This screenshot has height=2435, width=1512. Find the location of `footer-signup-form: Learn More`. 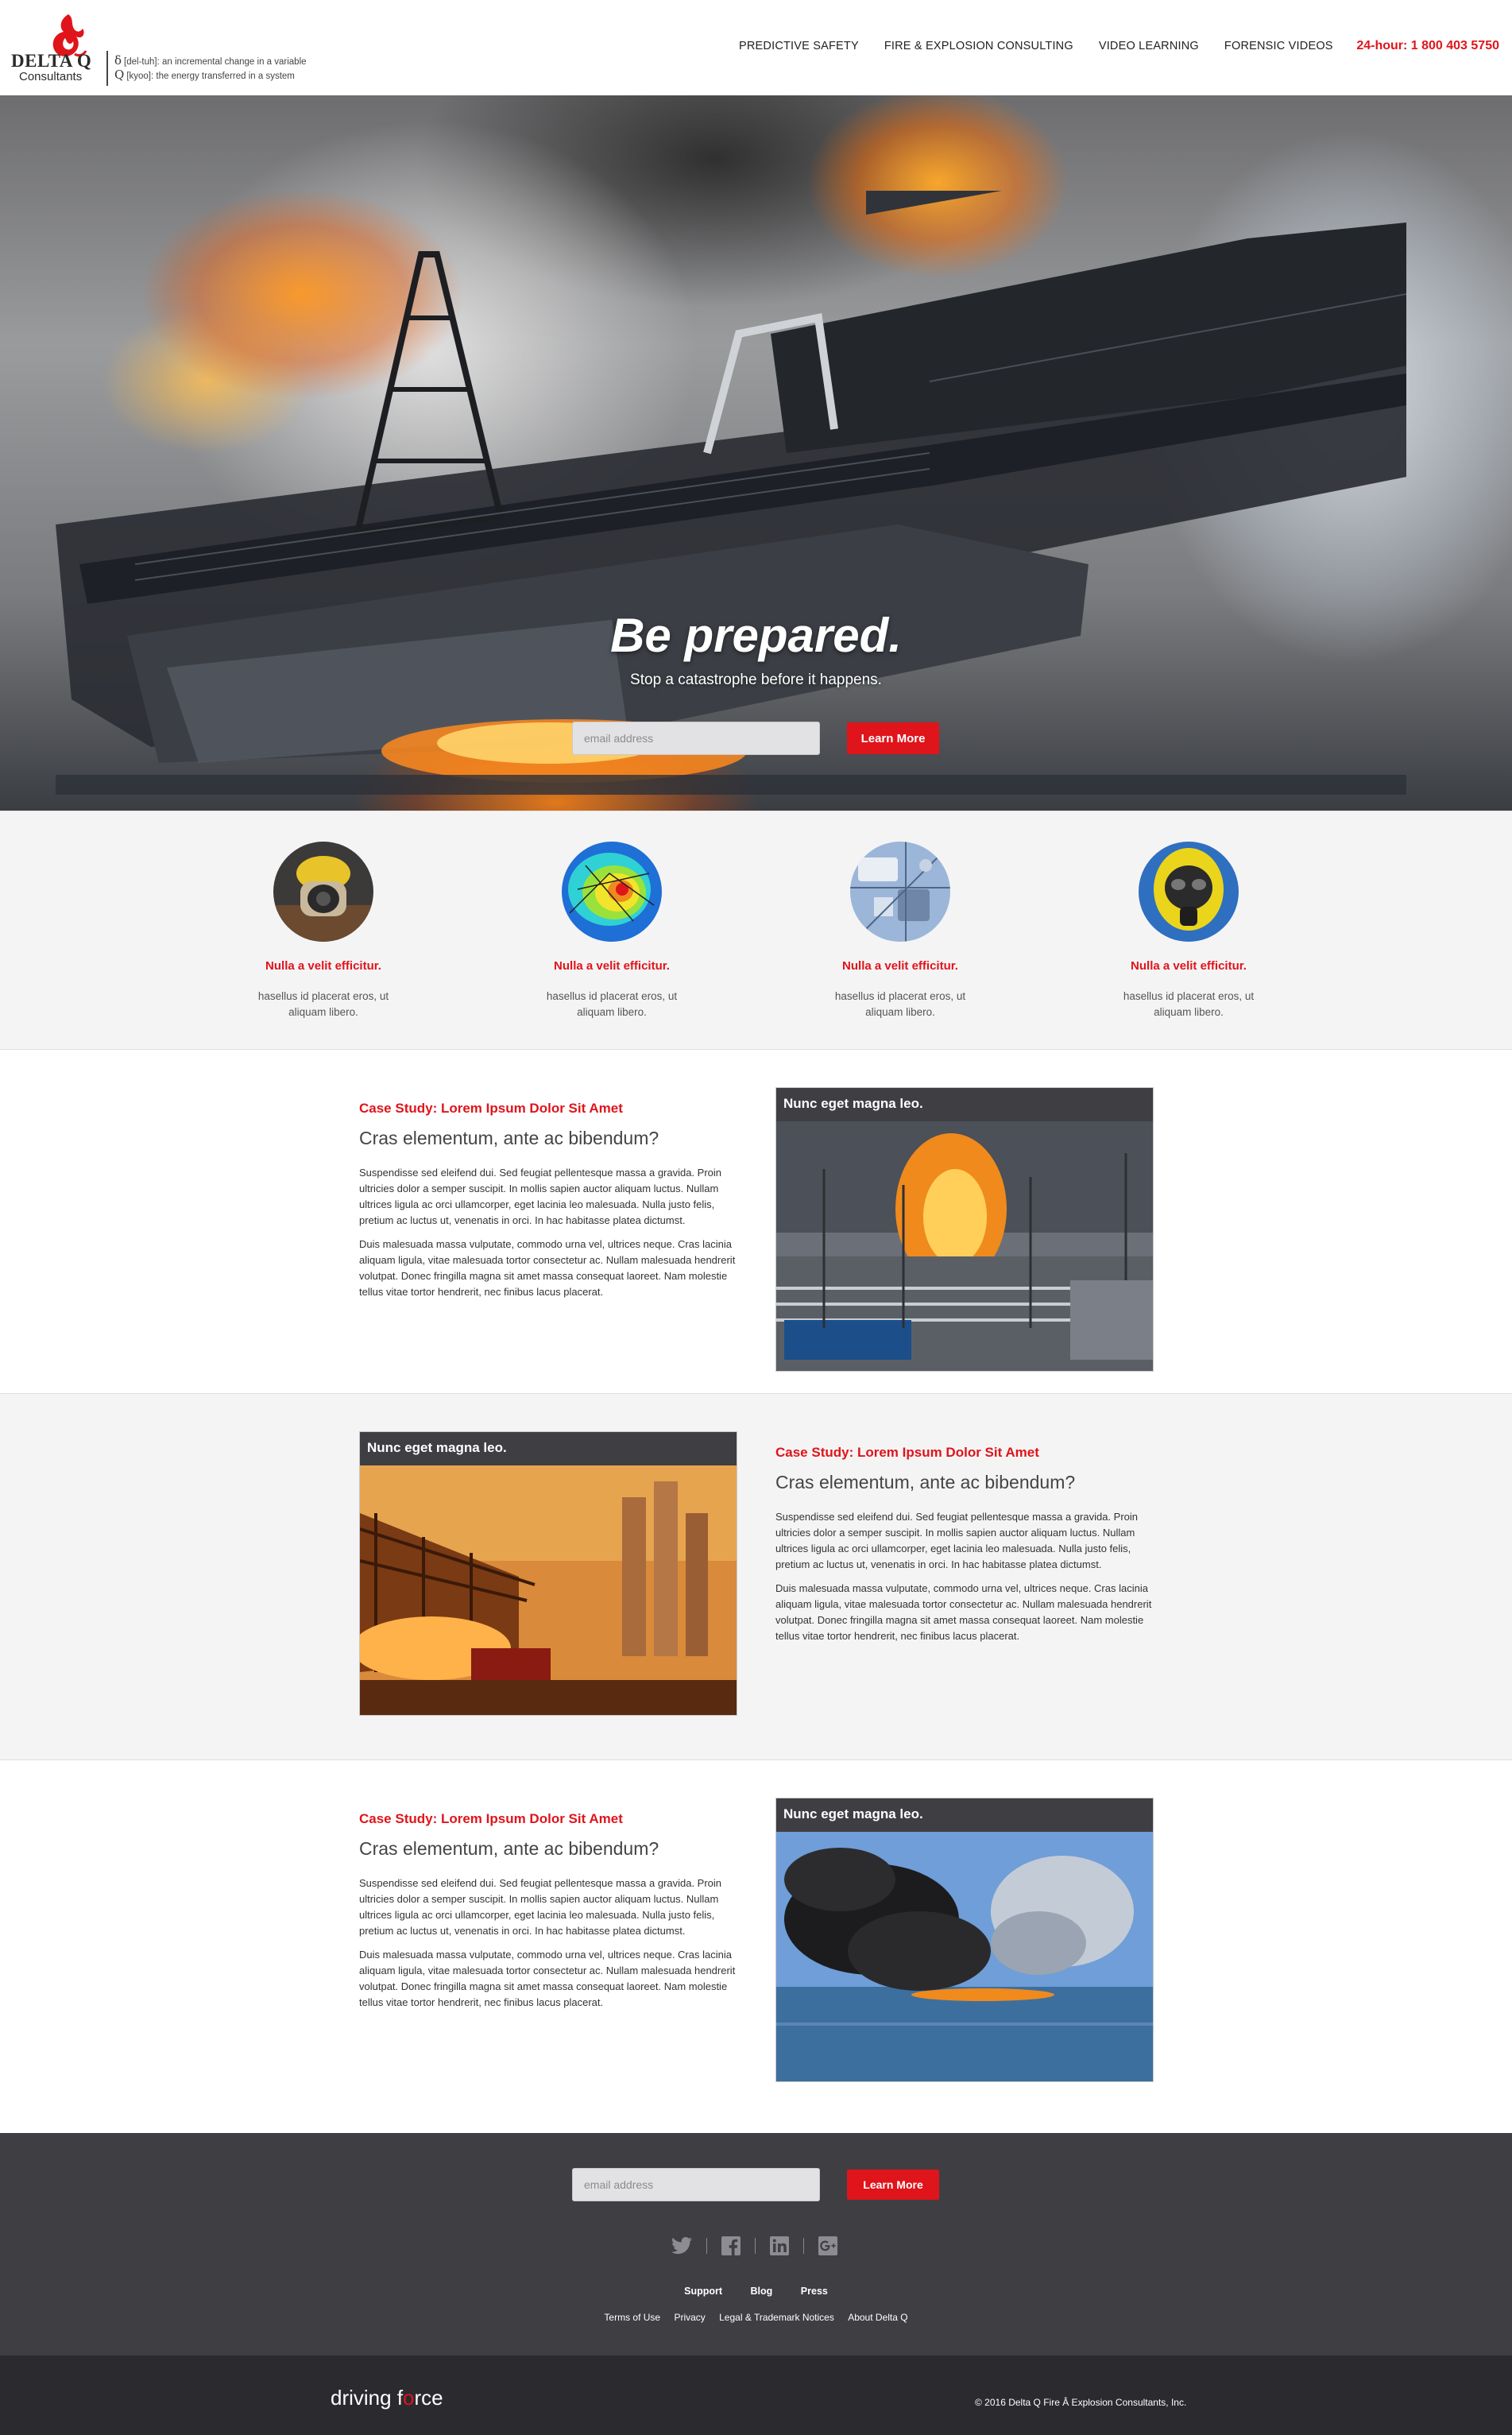

footer-signup-form: Learn More is located at coordinates (755, 2184).